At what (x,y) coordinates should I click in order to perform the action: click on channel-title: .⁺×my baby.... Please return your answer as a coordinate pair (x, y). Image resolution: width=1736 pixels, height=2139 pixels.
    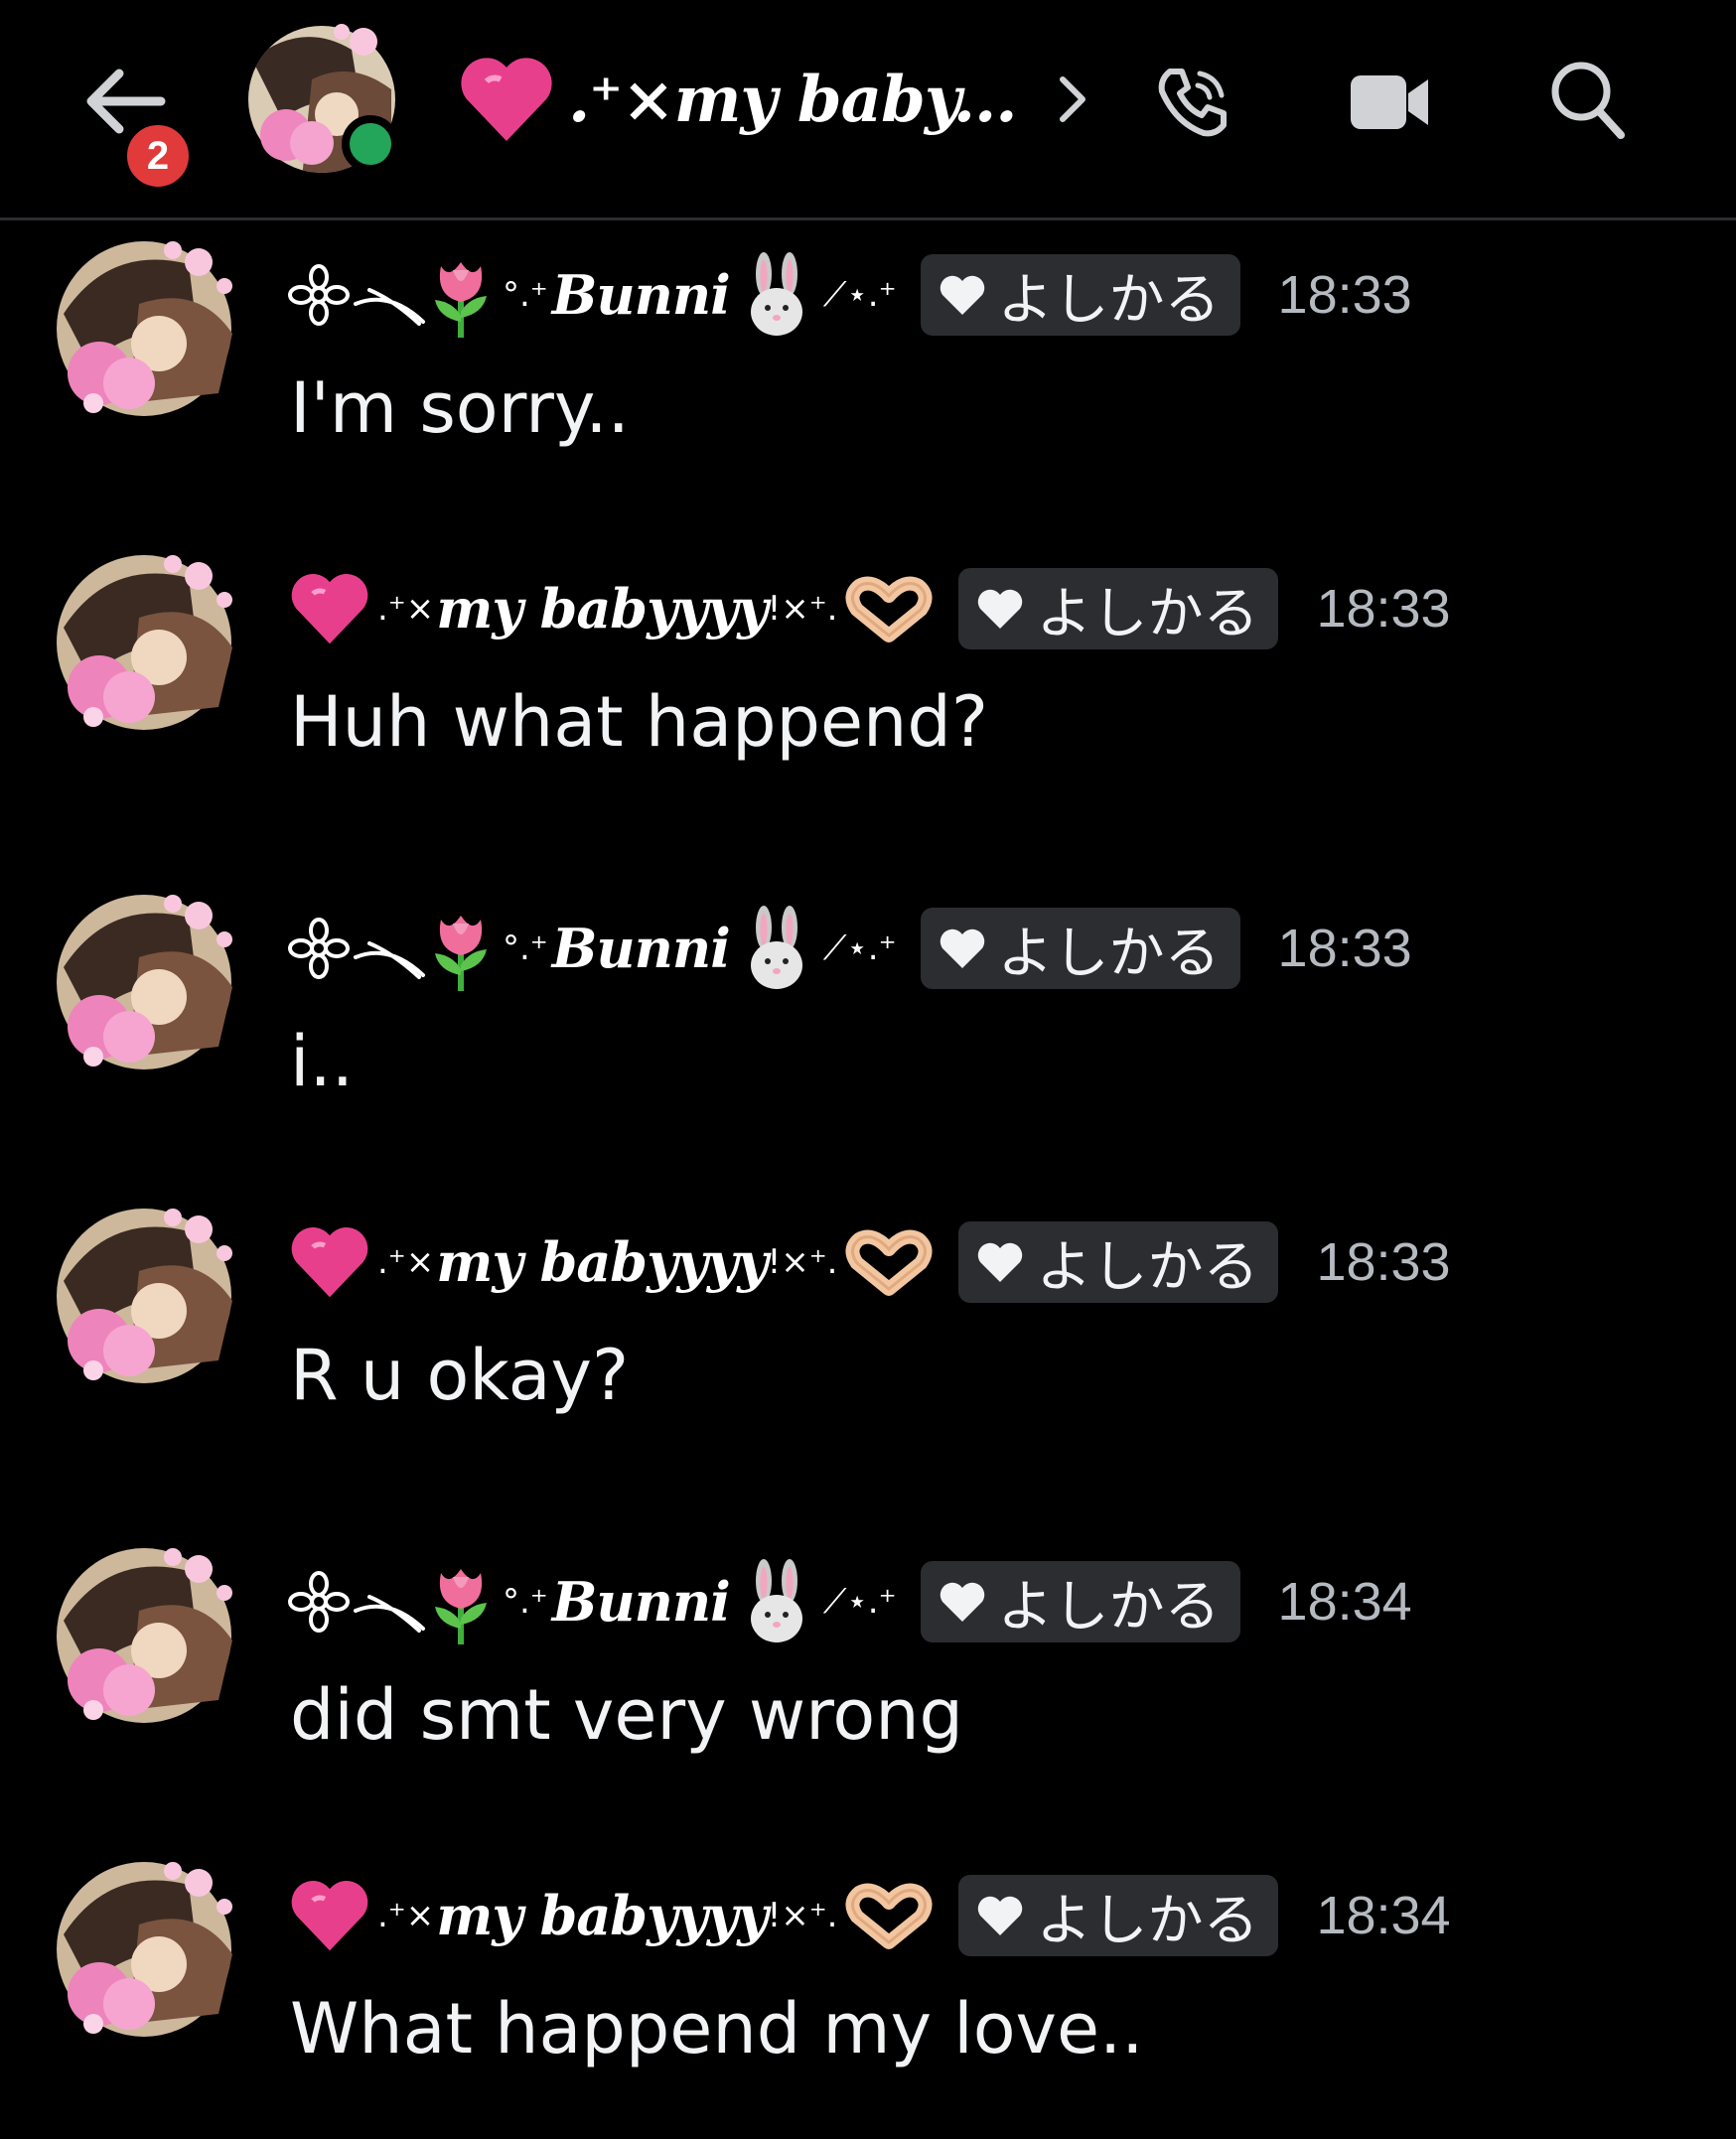
    Looking at the image, I should click on (775, 99).